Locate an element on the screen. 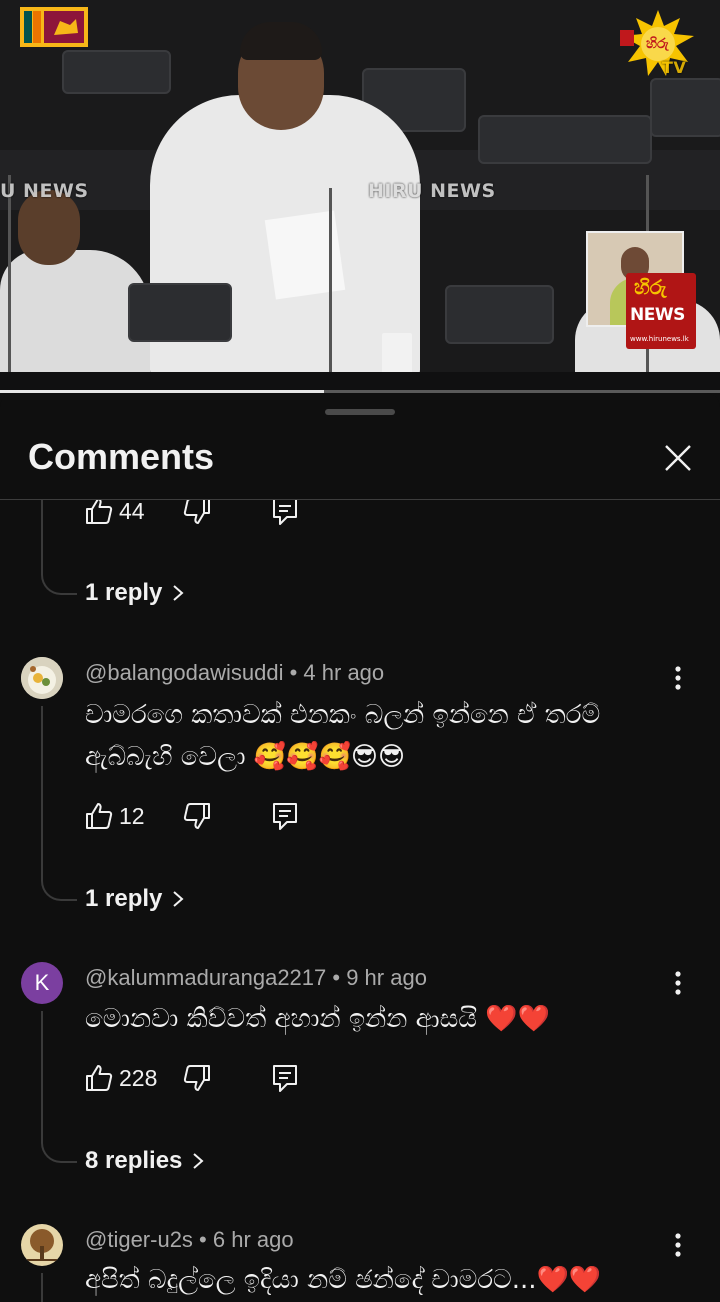  cup is located at coordinates (397, 355).